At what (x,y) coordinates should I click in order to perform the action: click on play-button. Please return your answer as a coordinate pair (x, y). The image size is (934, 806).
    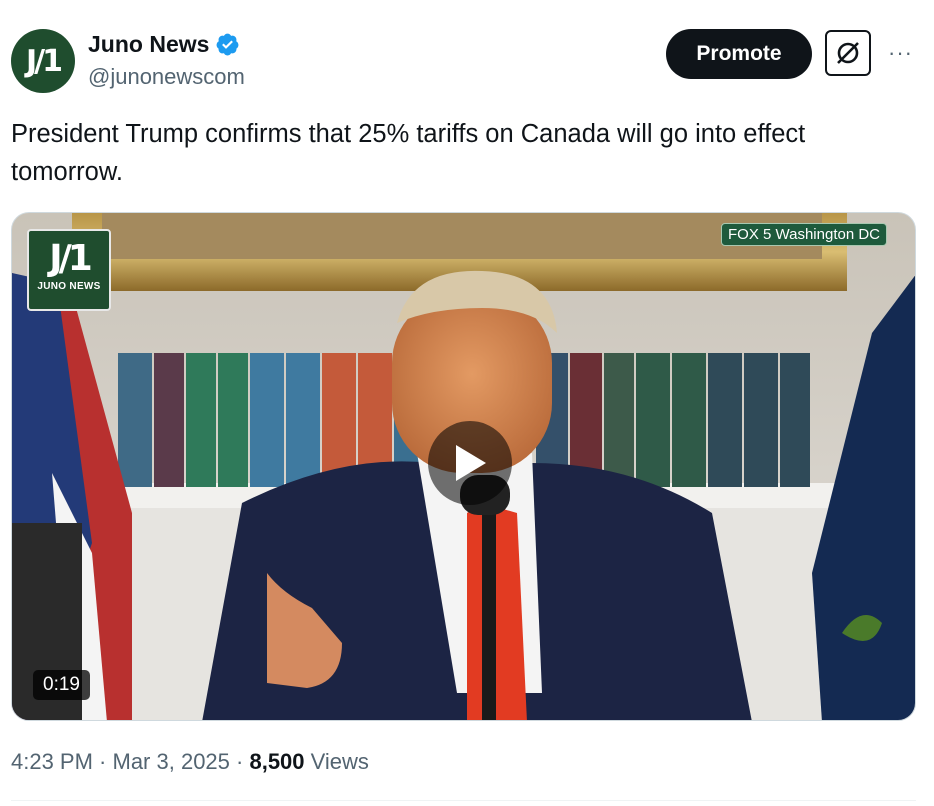
    Looking at the image, I should click on (470, 463).